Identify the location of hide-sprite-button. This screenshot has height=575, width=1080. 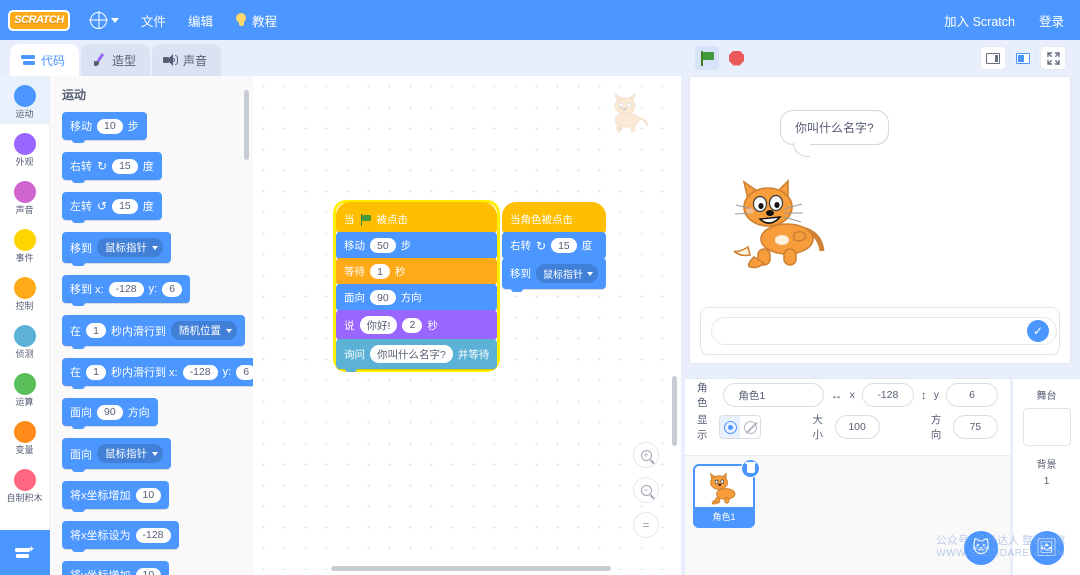
(750, 427).